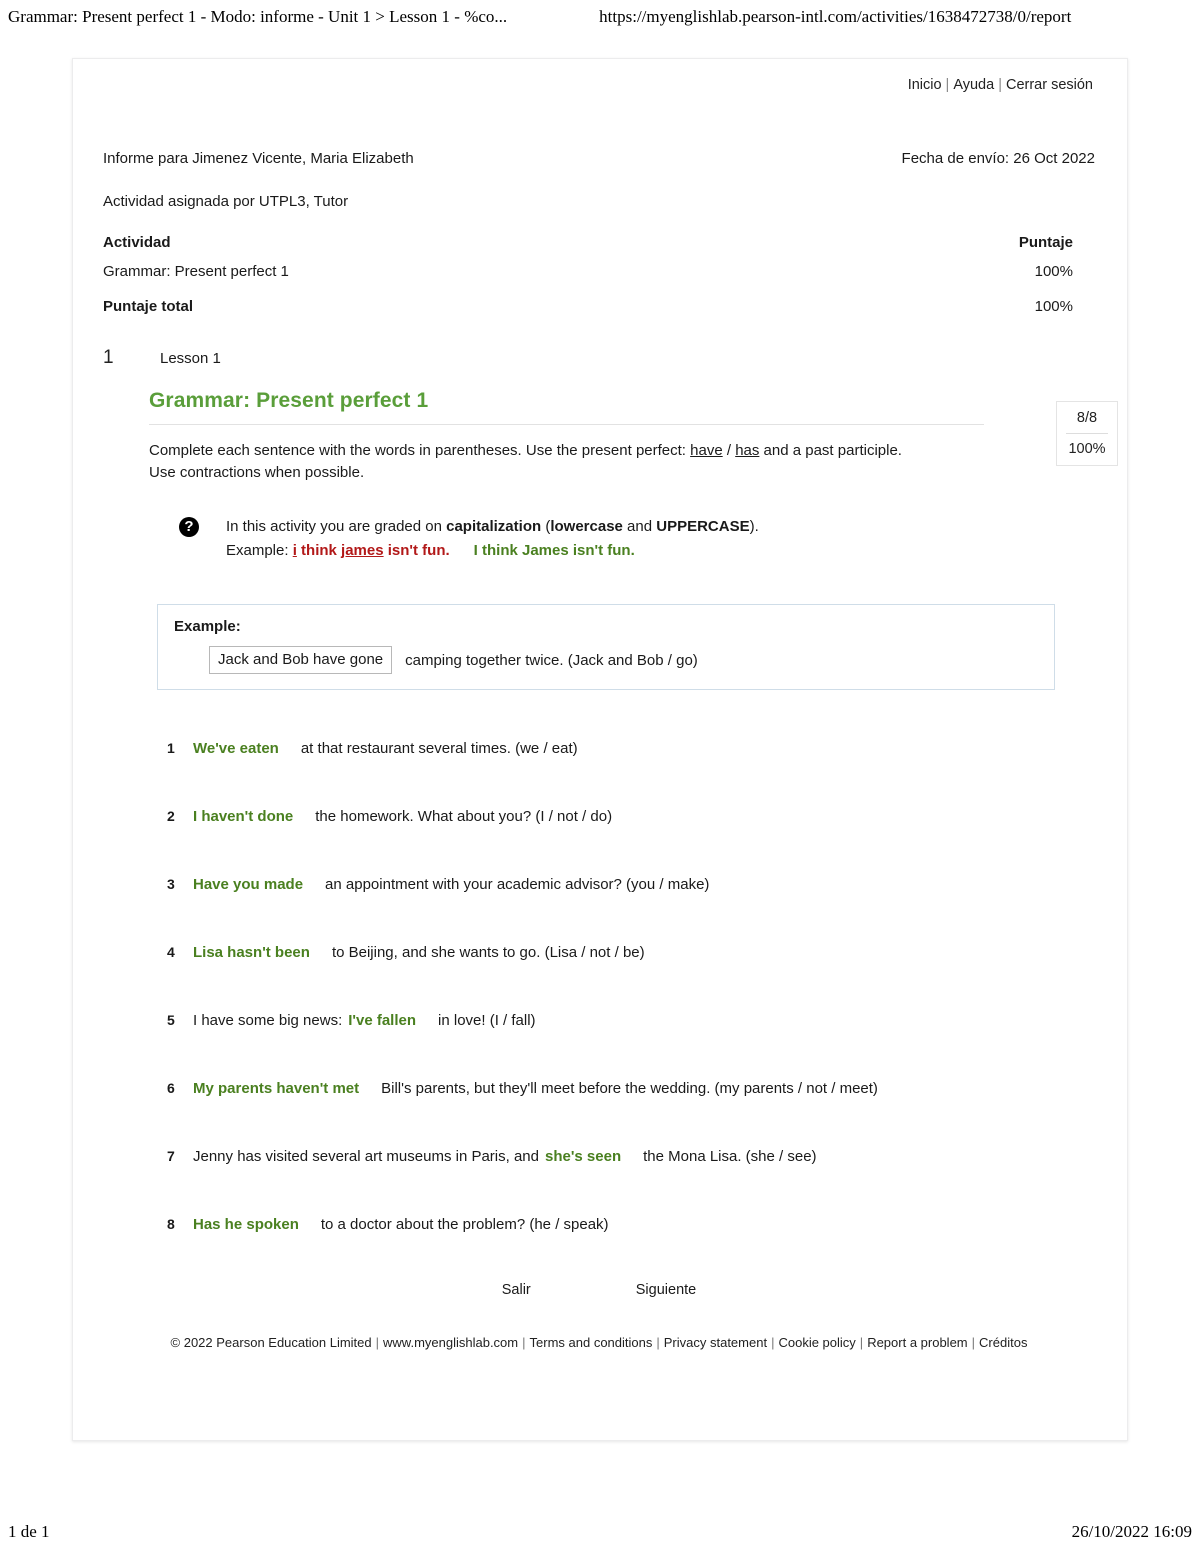  Describe the element at coordinates (382, 1021) in the screenshot. I see `answer-item-answer: I've fallen` at that location.